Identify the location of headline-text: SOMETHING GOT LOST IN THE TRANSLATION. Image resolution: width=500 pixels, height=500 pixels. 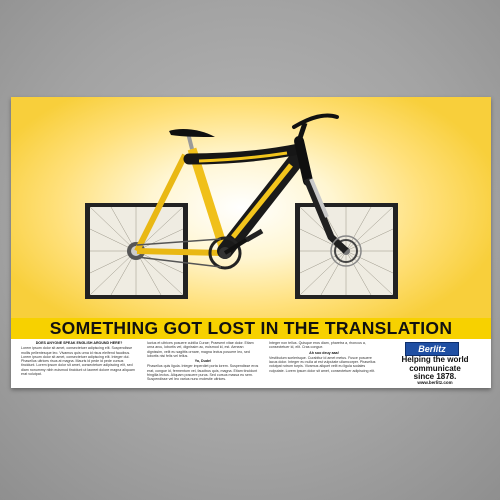
(251, 328).